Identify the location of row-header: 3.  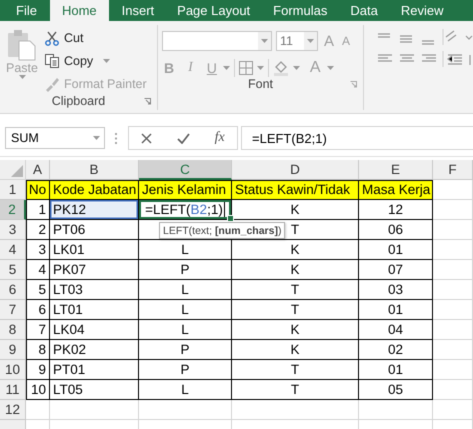
(13, 230).